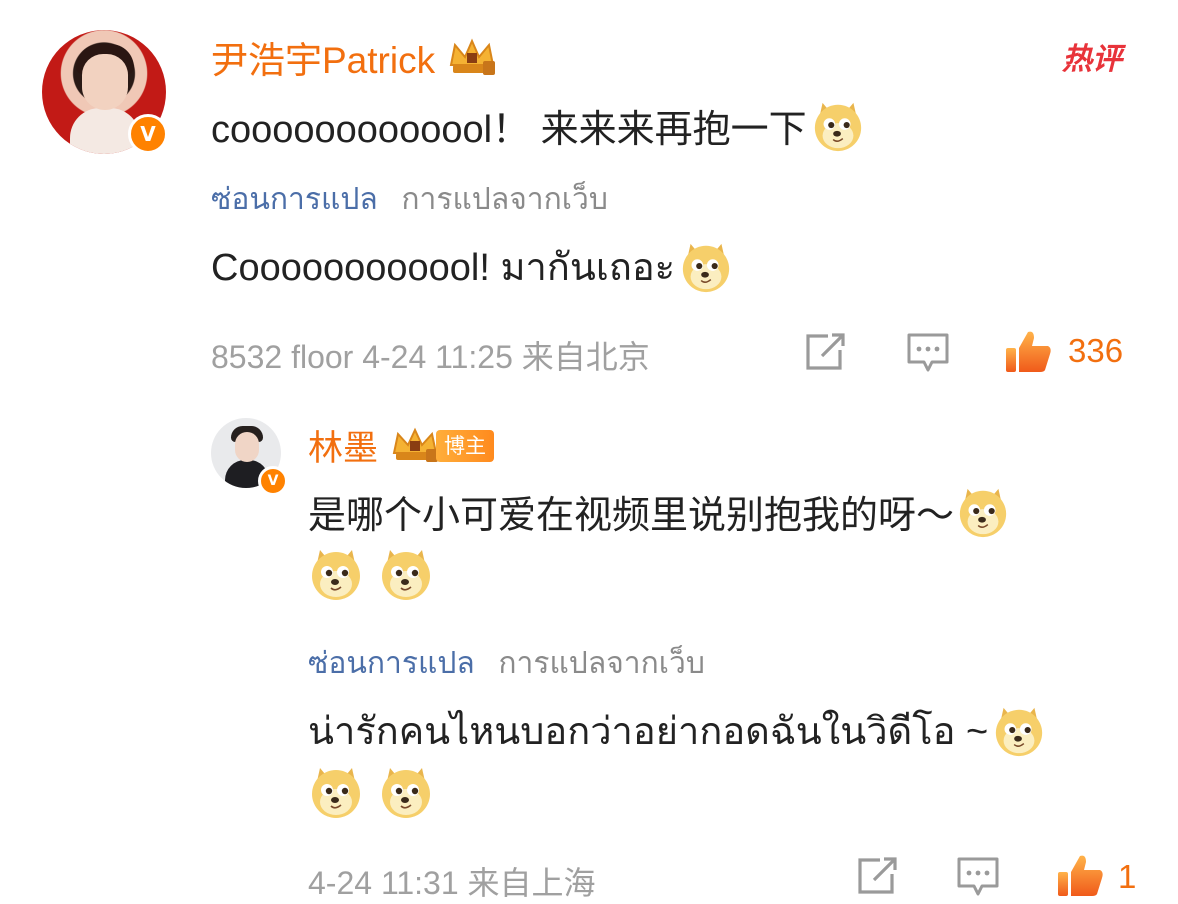  What do you see at coordinates (1096, 350) in the screenshot?
I see `like-count: 336` at bounding box center [1096, 350].